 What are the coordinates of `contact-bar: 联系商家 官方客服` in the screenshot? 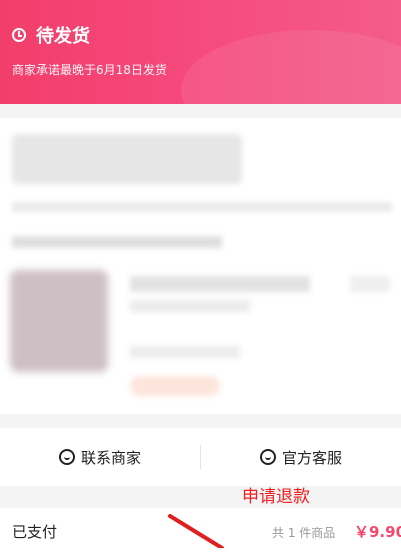 It's located at (200, 457).